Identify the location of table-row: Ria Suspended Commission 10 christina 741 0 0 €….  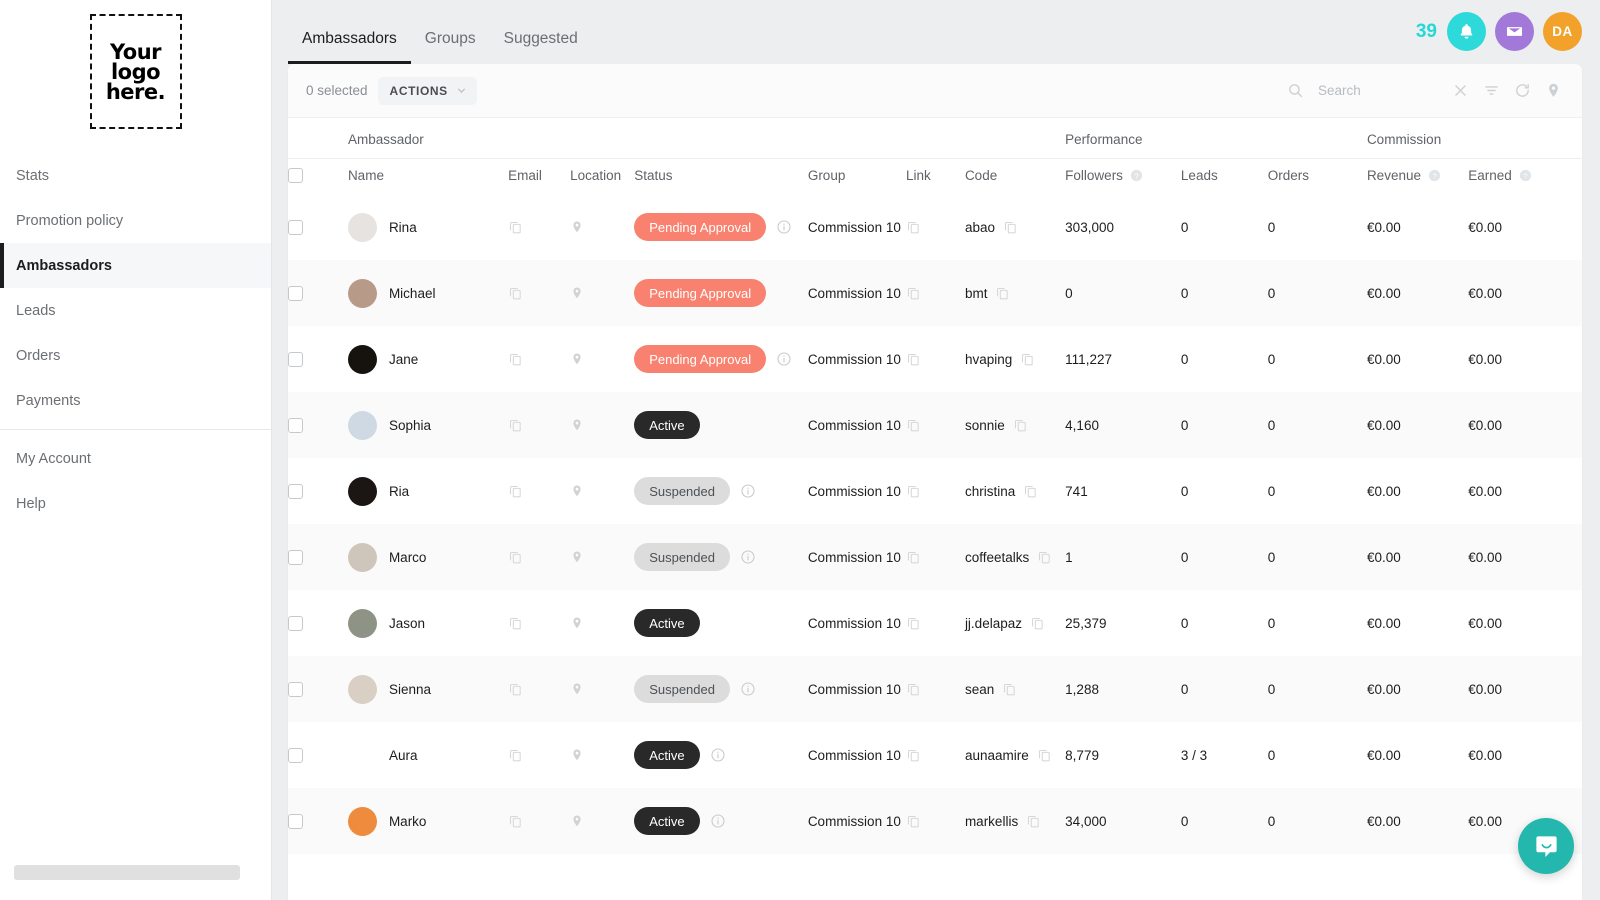
(935, 491).